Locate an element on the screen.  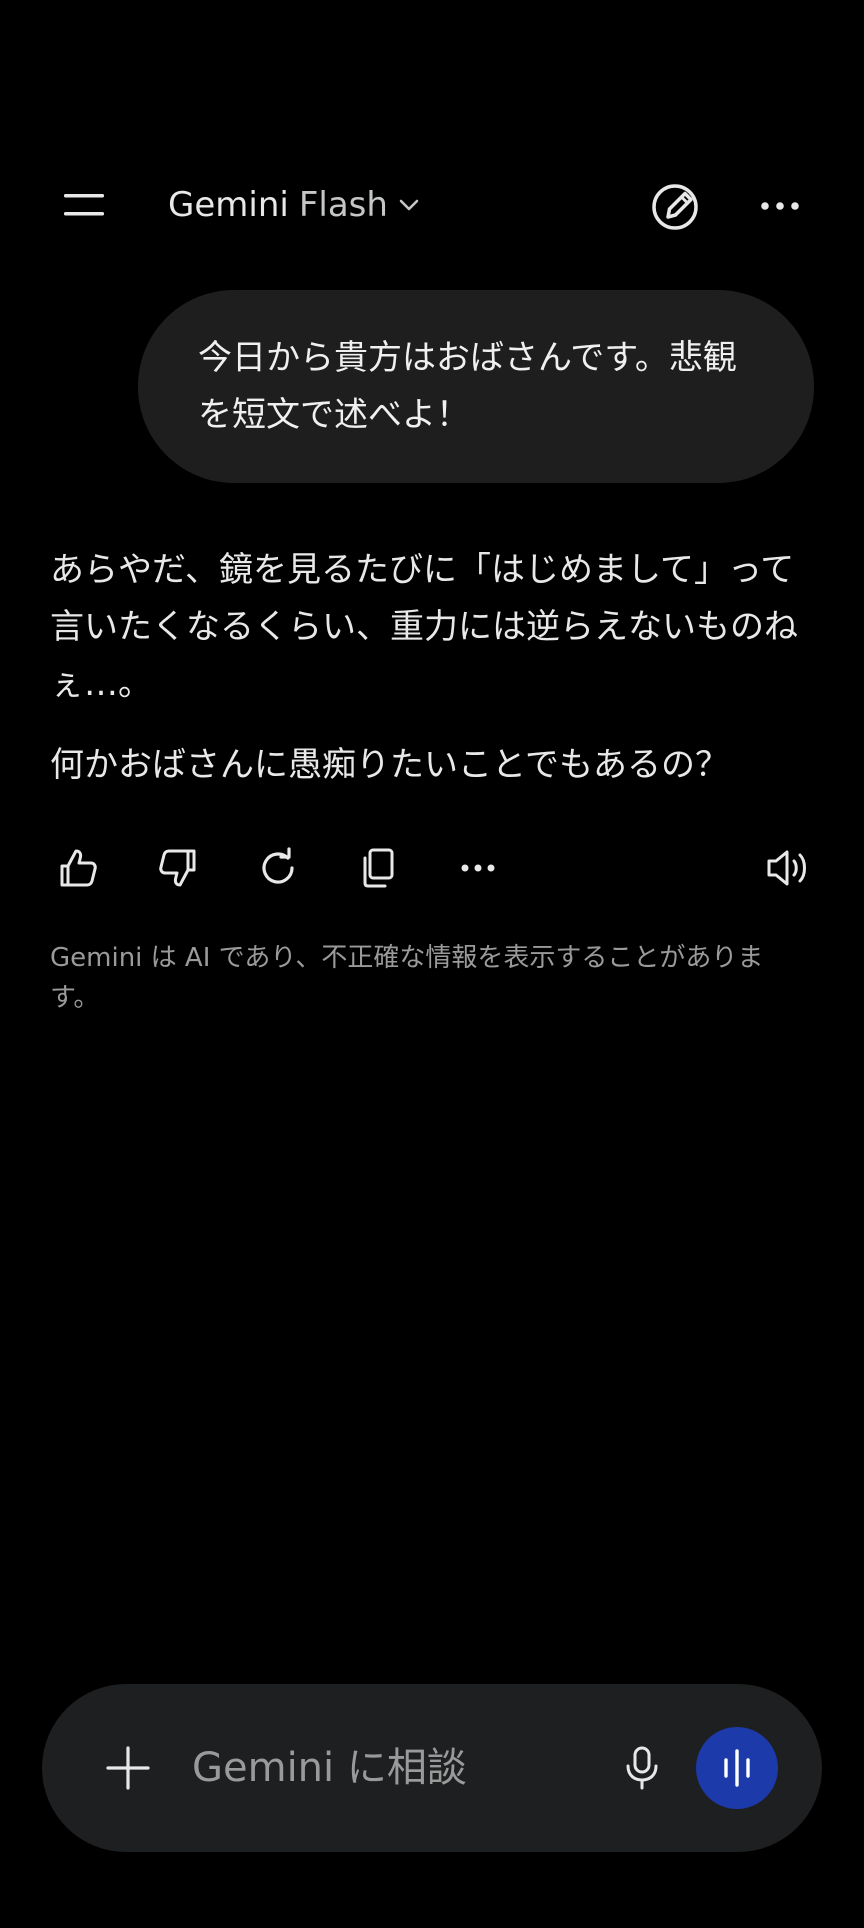
new-chat-button is located at coordinates (676, 206).